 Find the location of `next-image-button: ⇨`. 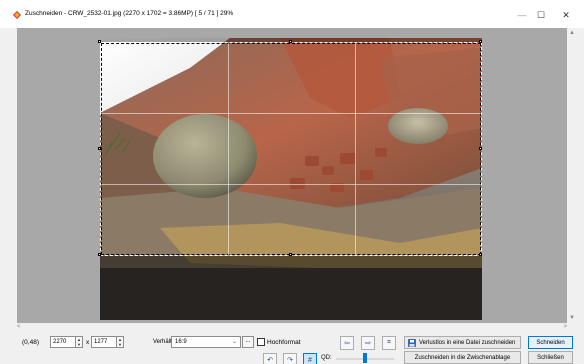

next-image-button: ⇨ is located at coordinates (368, 343).